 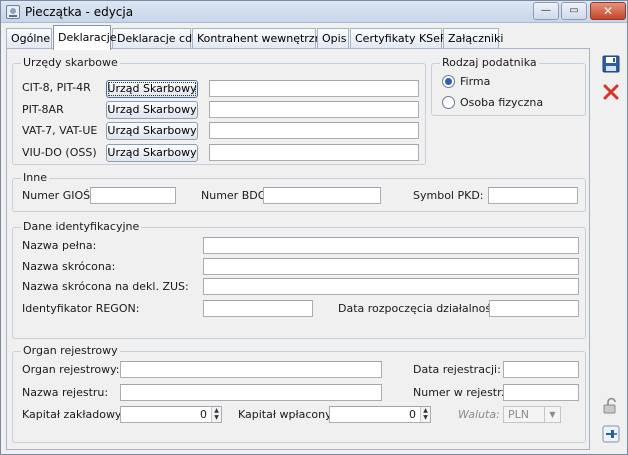 I want to click on app-stamp-icon, so click(x=13, y=12).